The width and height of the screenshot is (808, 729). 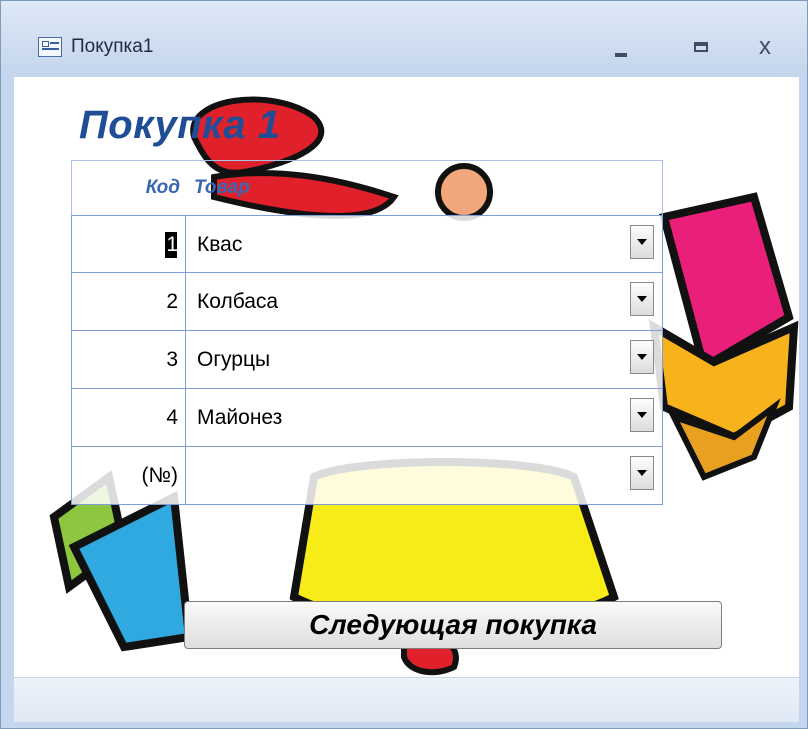 I want to click on minimize-icon, so click(x=621, y=55).